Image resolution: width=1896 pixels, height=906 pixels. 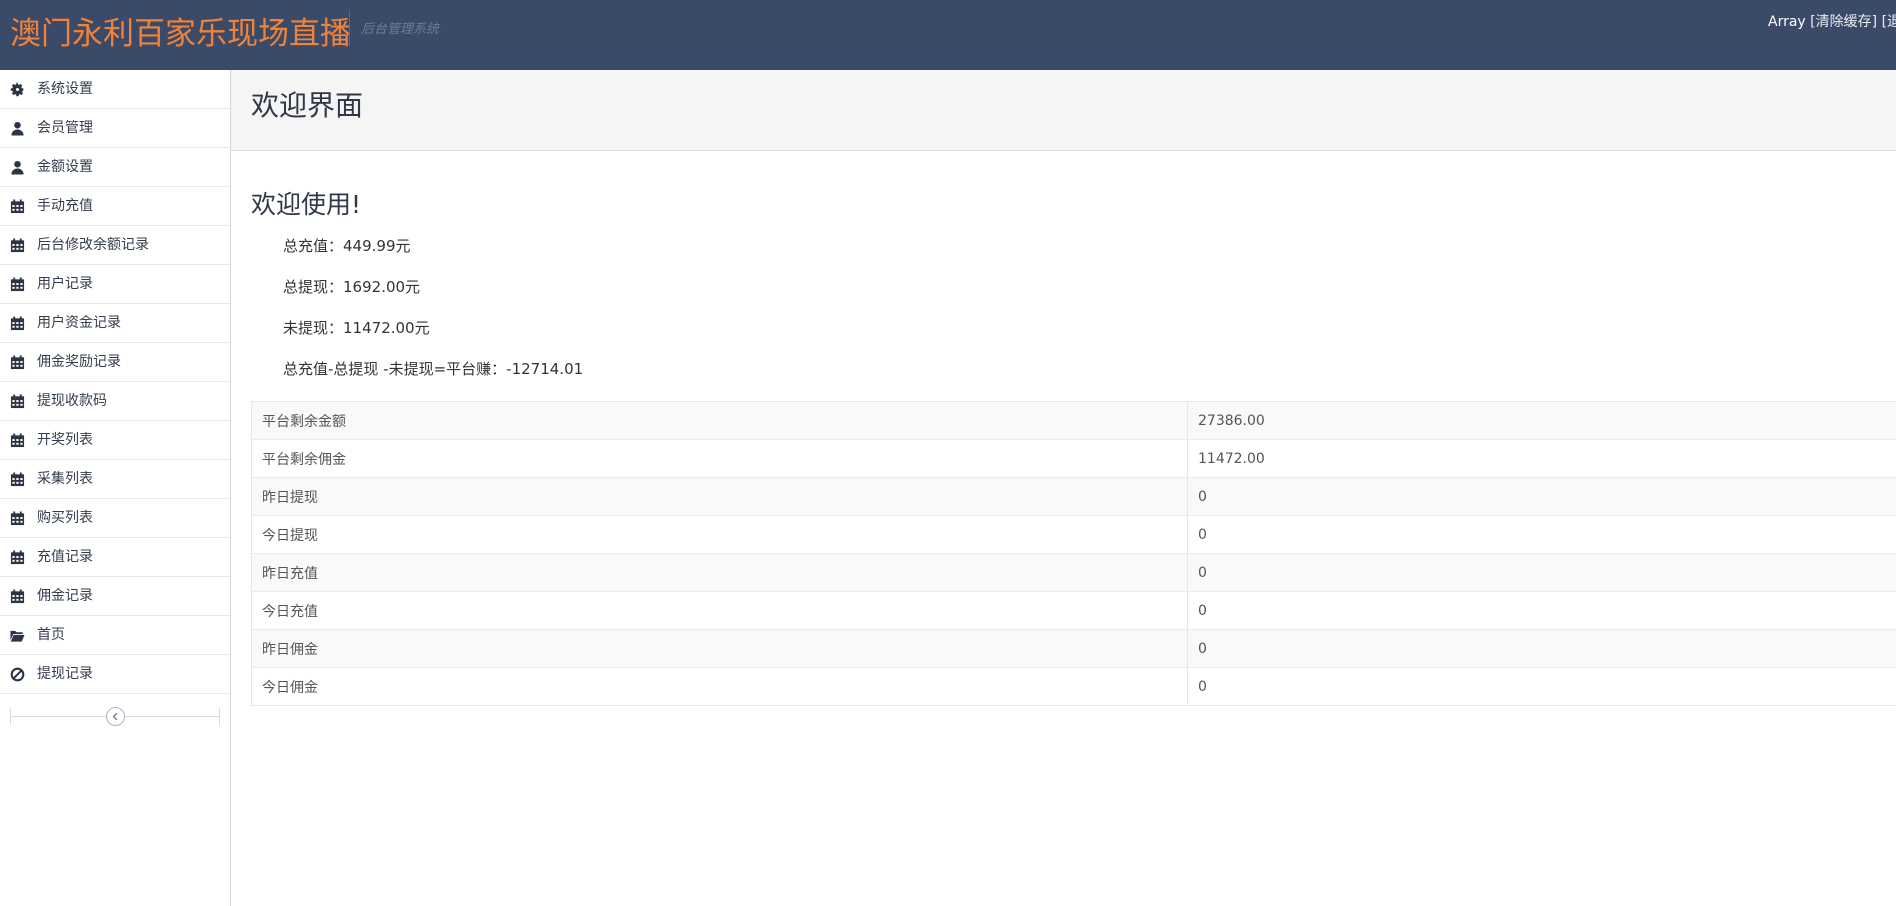 I want to click on table-row: 平台剩余金额 27386.00, so click(x=1073, y=420).